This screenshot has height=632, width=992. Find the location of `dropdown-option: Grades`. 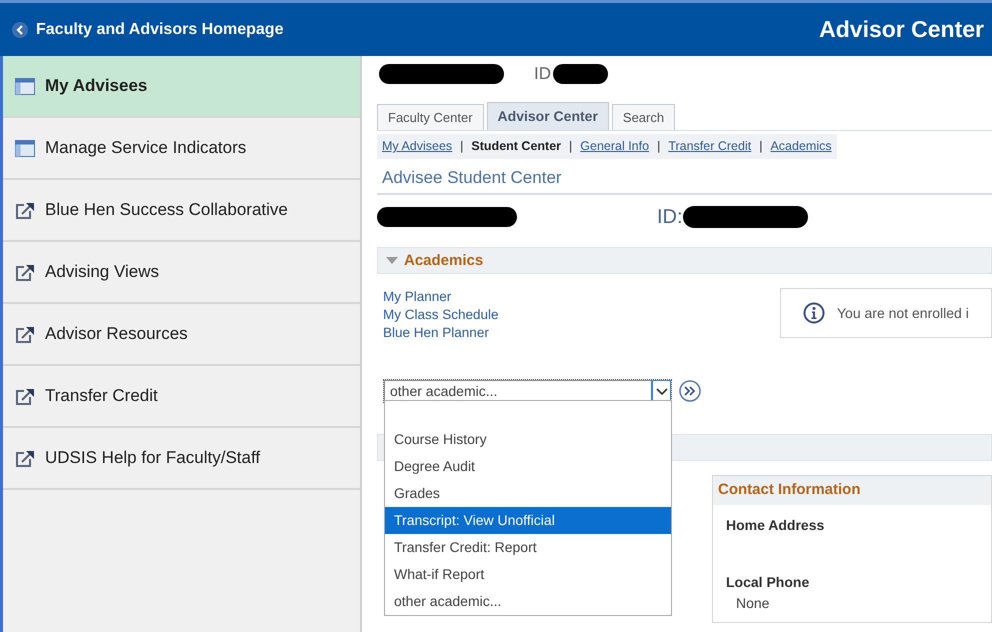

dropdown-option: Grades is located at coordinates (528, 494).